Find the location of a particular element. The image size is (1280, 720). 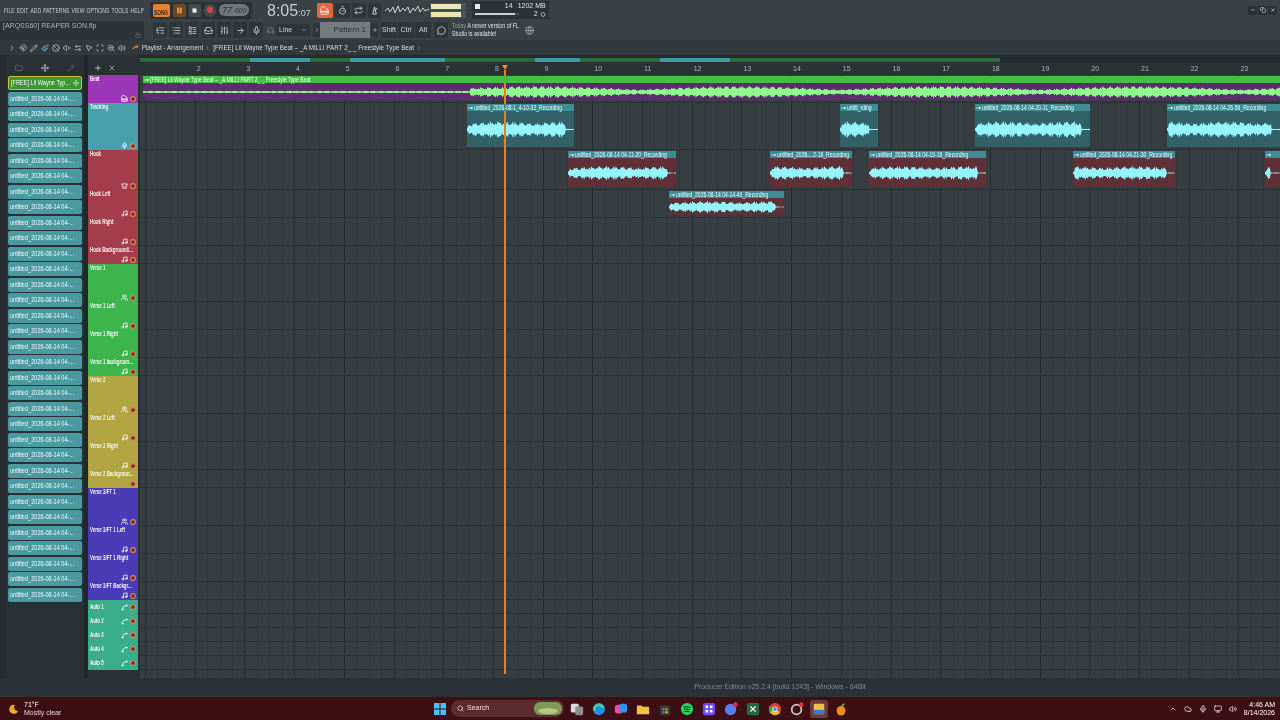

metronome-button is located at coordinates (374, 10).